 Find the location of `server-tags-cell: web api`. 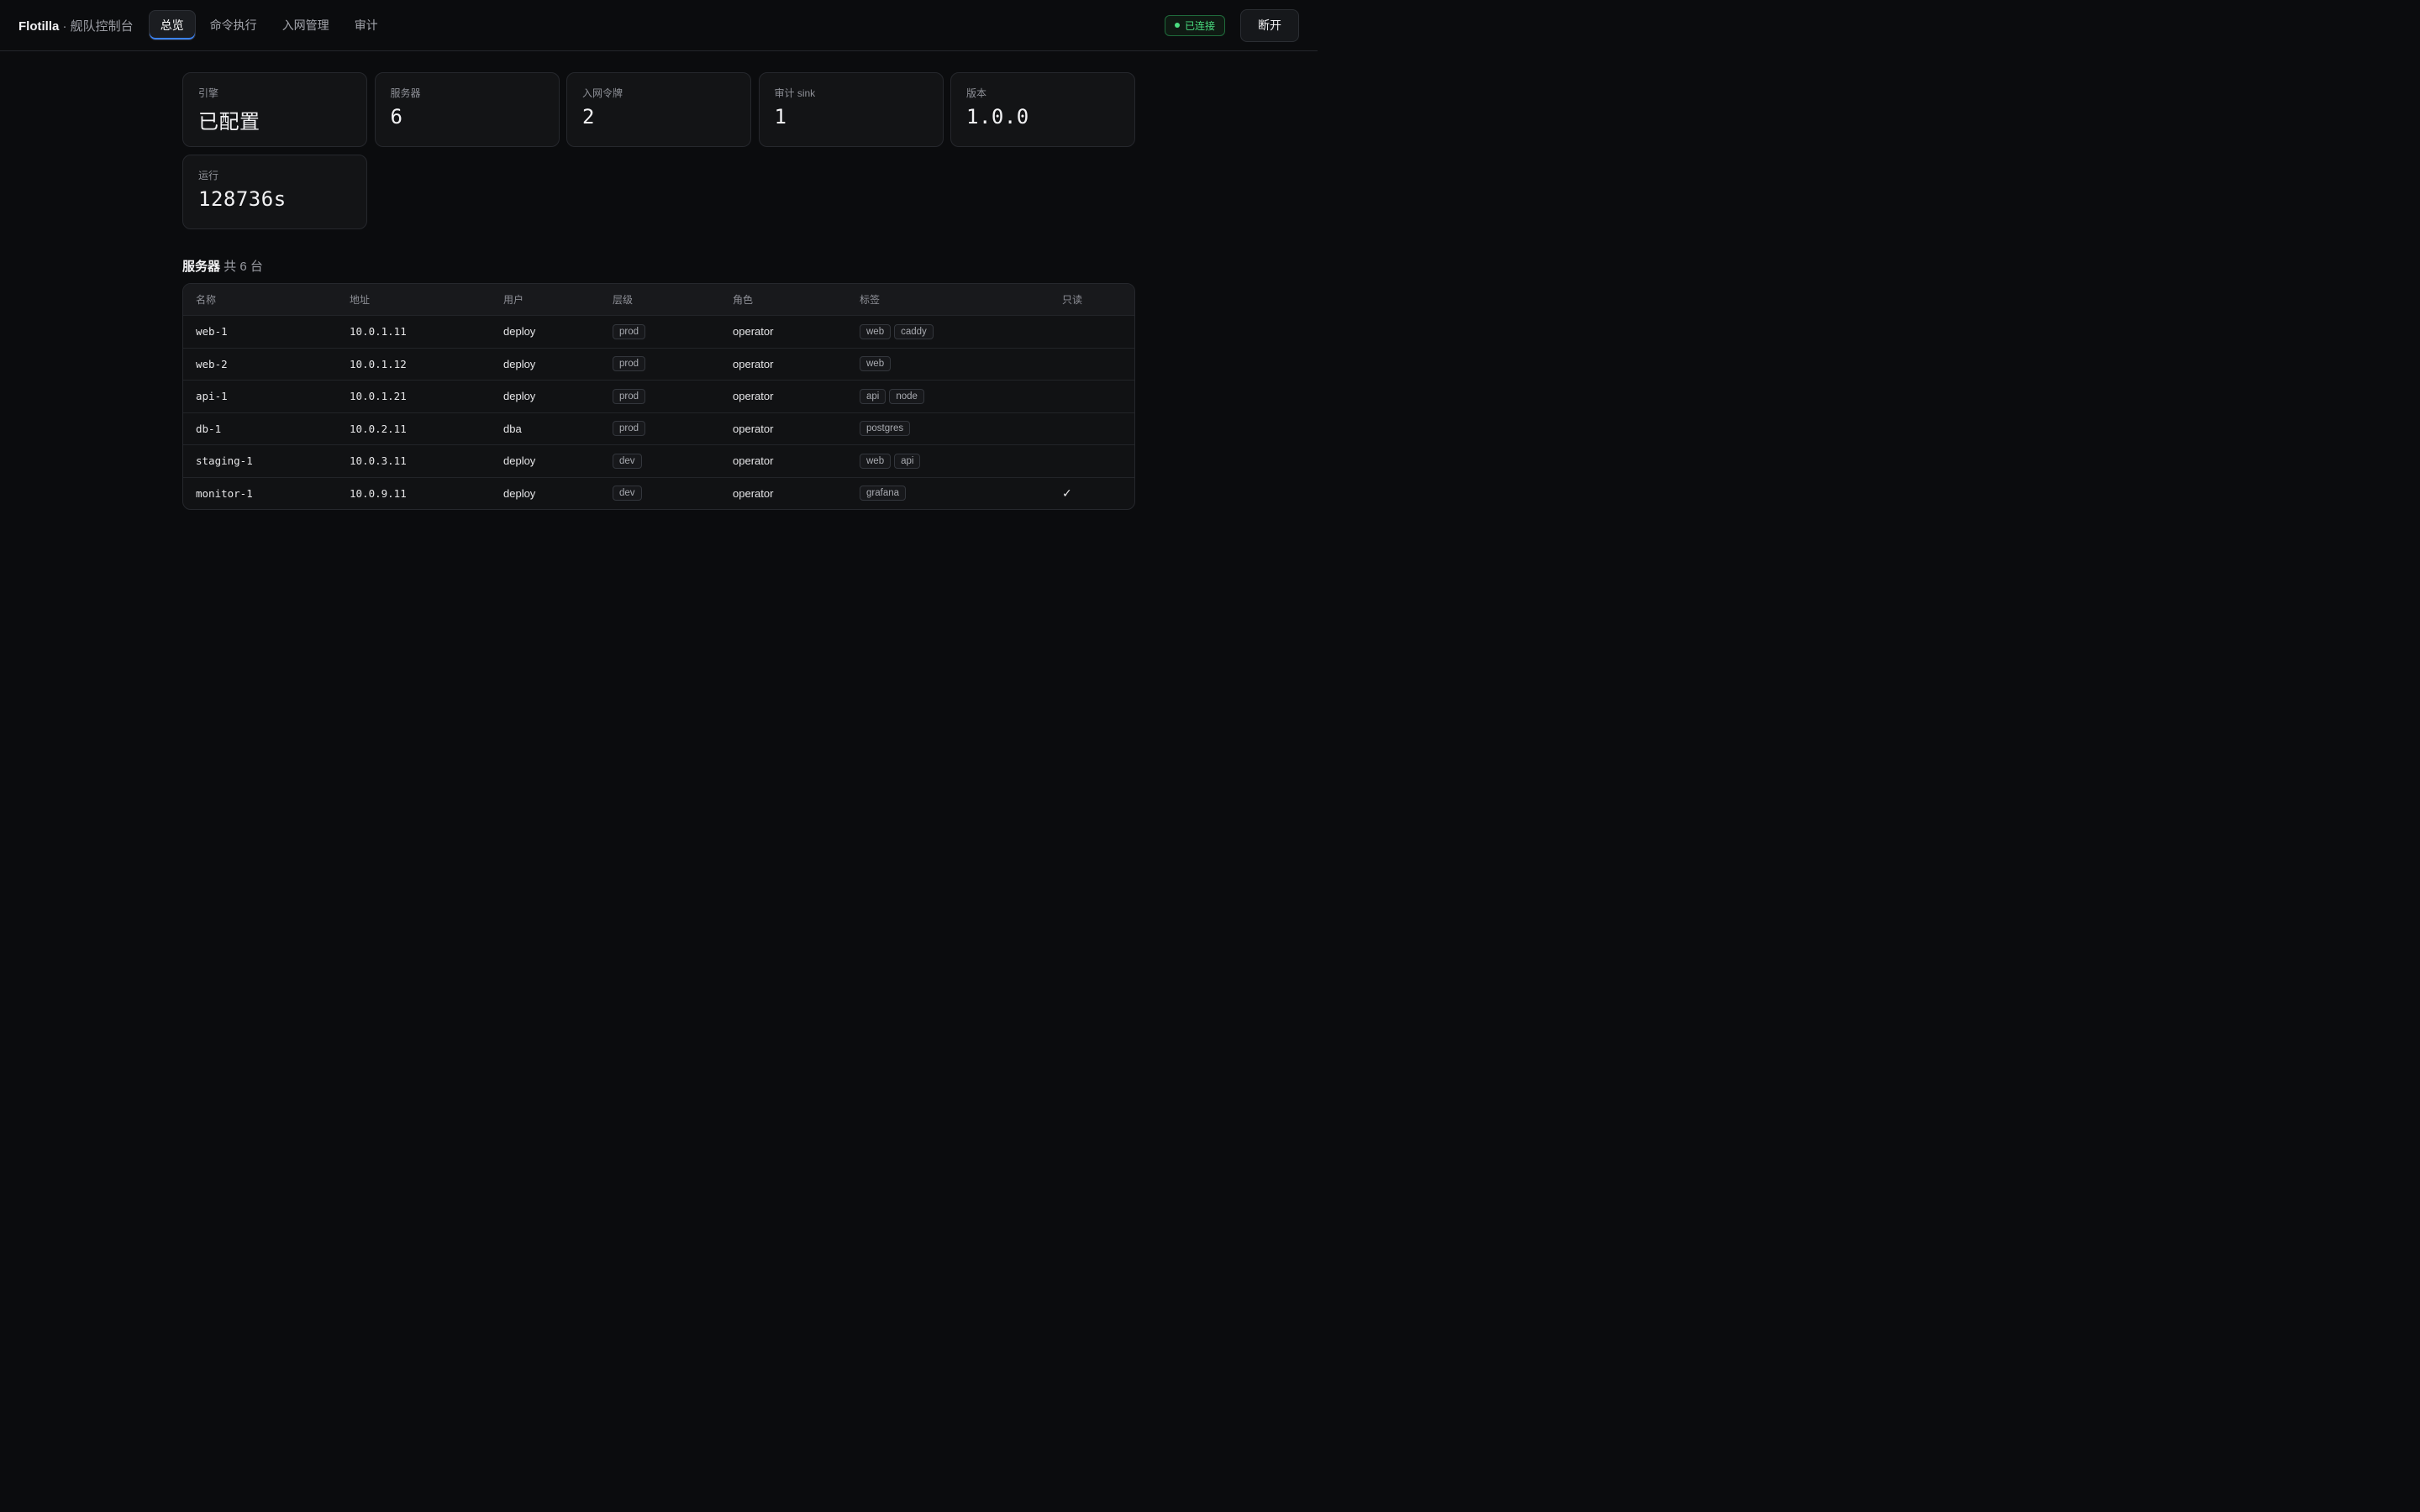

server-tags-cell: web api is located at coordinates (948, 461).